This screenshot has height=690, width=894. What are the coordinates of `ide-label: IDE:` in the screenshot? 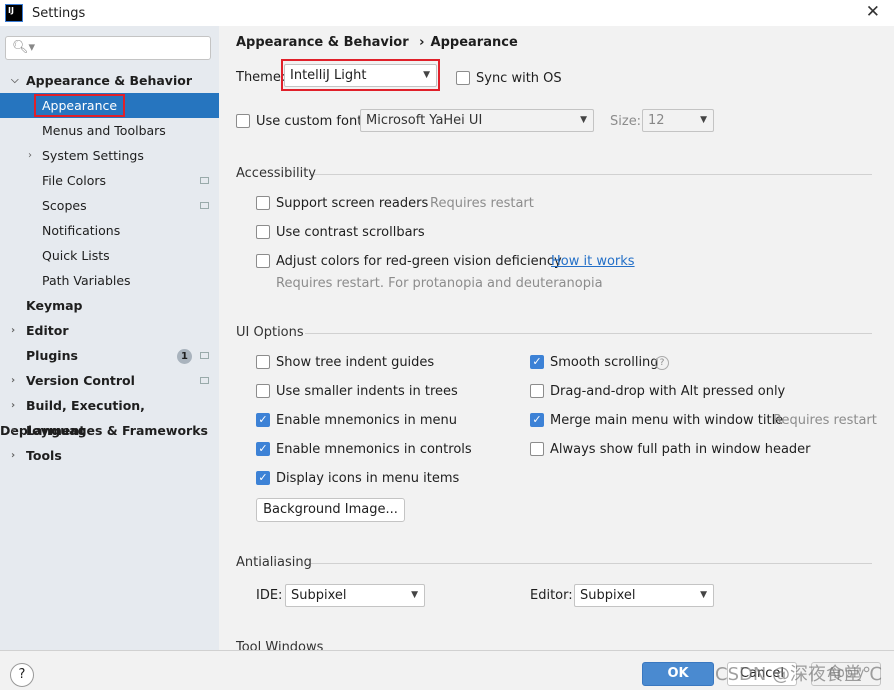 It's located at (269, 595).